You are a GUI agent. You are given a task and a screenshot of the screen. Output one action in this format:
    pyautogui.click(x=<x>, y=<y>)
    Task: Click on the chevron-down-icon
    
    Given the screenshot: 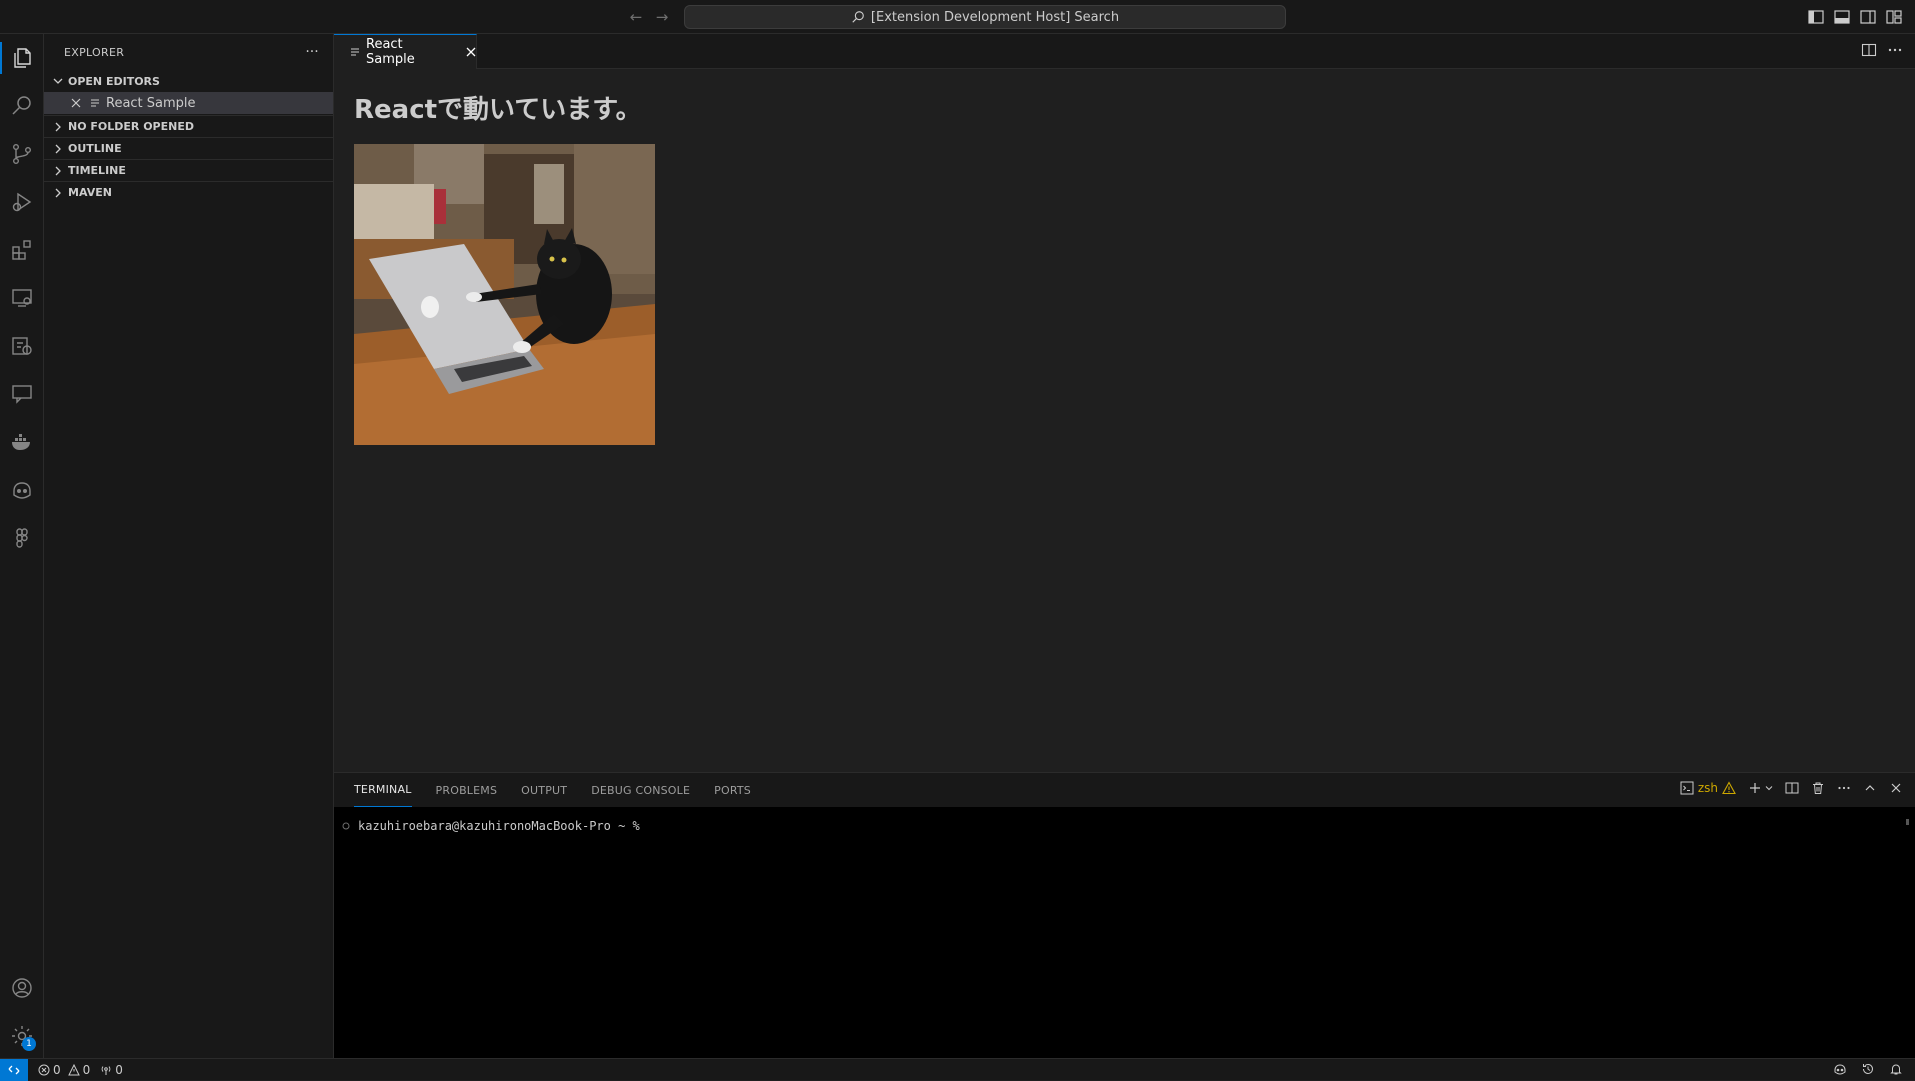 What is the action you would take?
    pyautogui.click(x=58, y=81)
    